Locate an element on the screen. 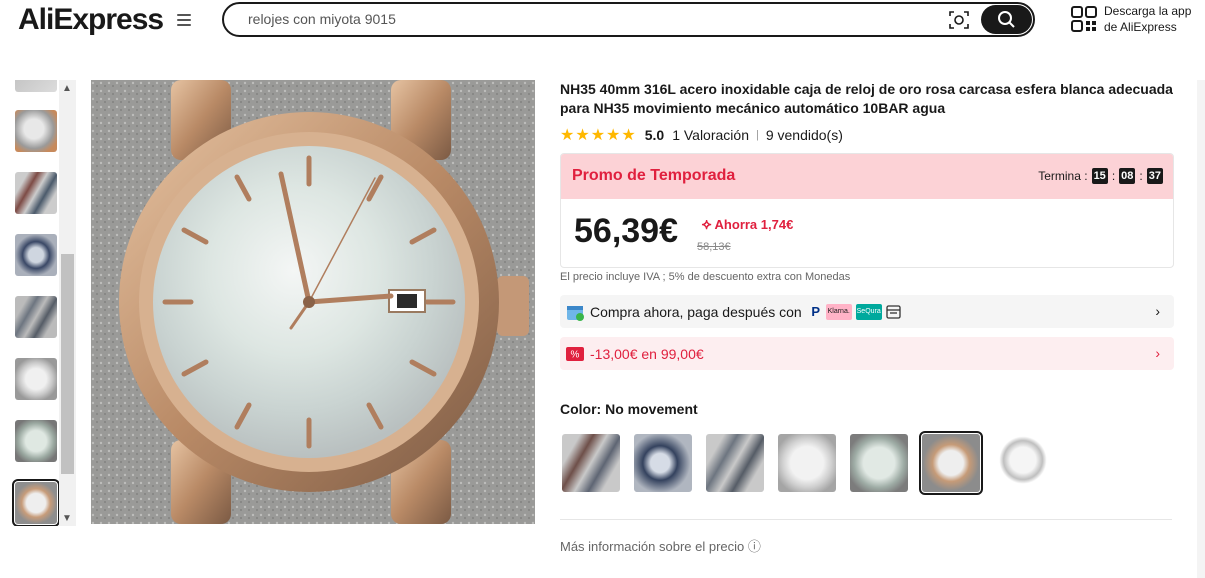 Image resolution: width=1205 pixels, height=578 pixels. color-label: Color: No movement is located at coordinates (629, 409).